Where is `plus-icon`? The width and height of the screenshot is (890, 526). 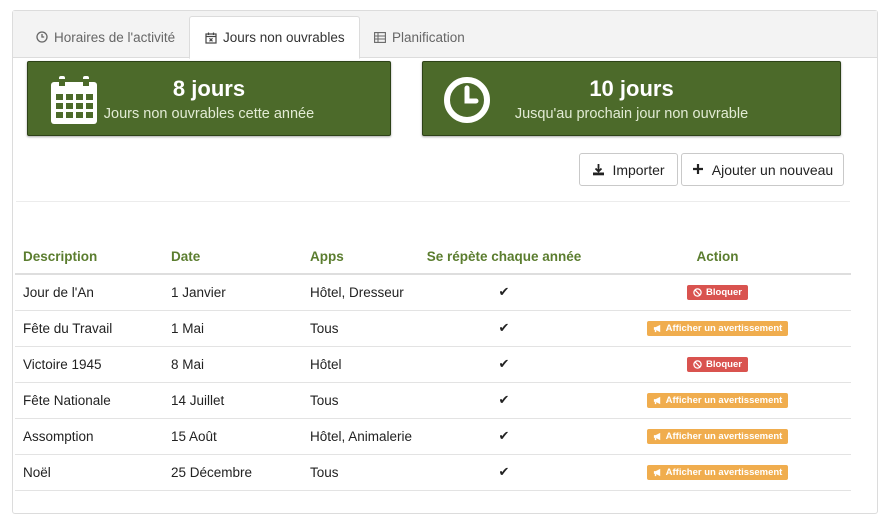 plus-icon is located at coordinates (698, 169).